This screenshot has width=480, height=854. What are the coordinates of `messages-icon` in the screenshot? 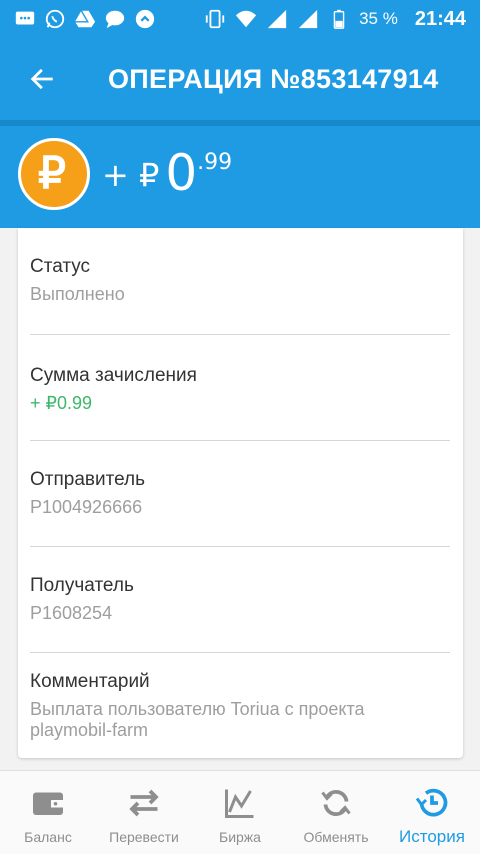 It's located at (25, 19).